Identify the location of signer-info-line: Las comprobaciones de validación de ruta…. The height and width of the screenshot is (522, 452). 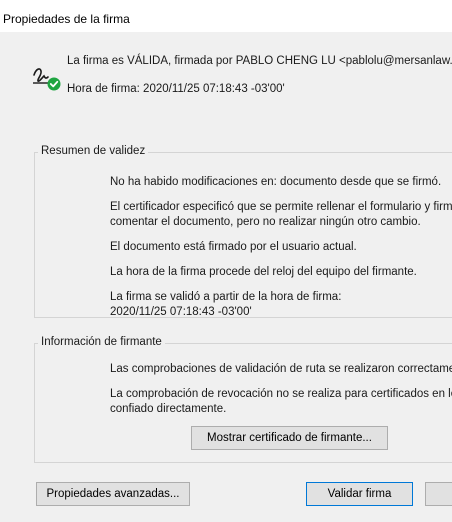
(281, 369).